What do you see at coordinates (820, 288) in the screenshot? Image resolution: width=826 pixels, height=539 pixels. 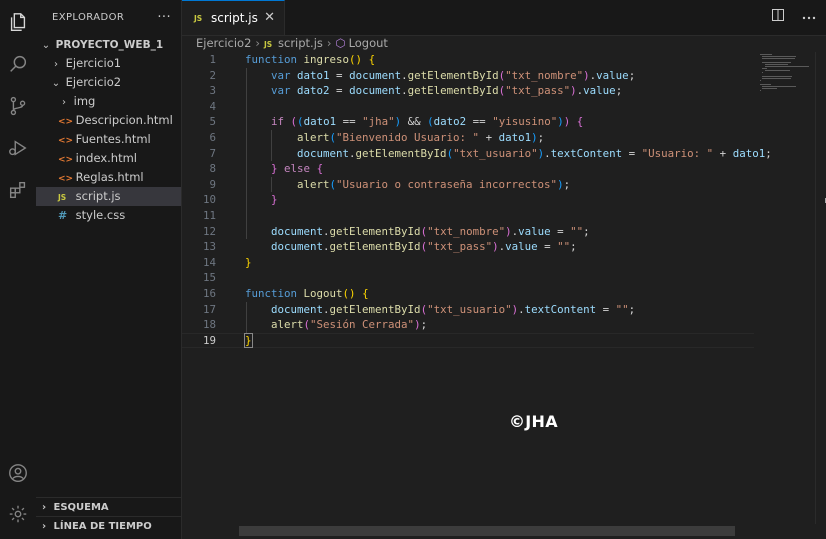 I see `vertical-scrollbar` at bounding box center [820, 288].